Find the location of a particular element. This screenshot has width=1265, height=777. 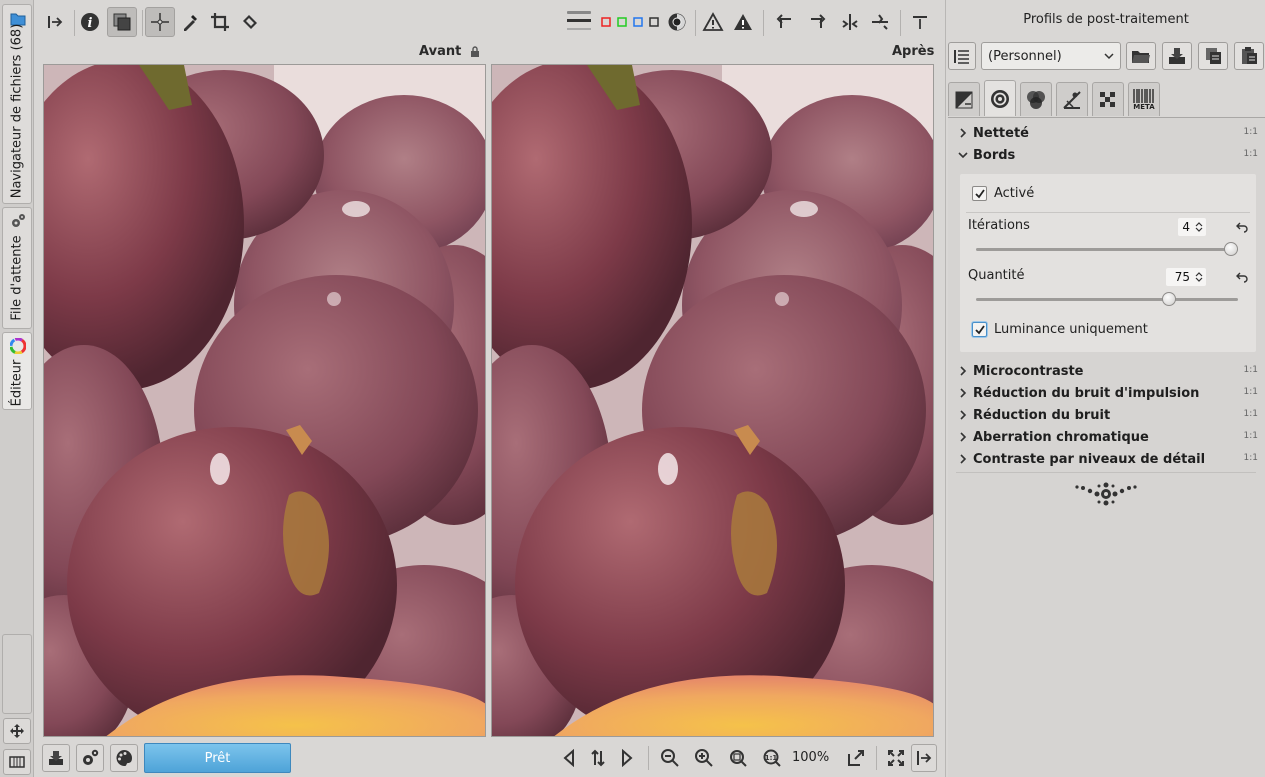

raw-checker-icon is located at coordinates (1107, 99).